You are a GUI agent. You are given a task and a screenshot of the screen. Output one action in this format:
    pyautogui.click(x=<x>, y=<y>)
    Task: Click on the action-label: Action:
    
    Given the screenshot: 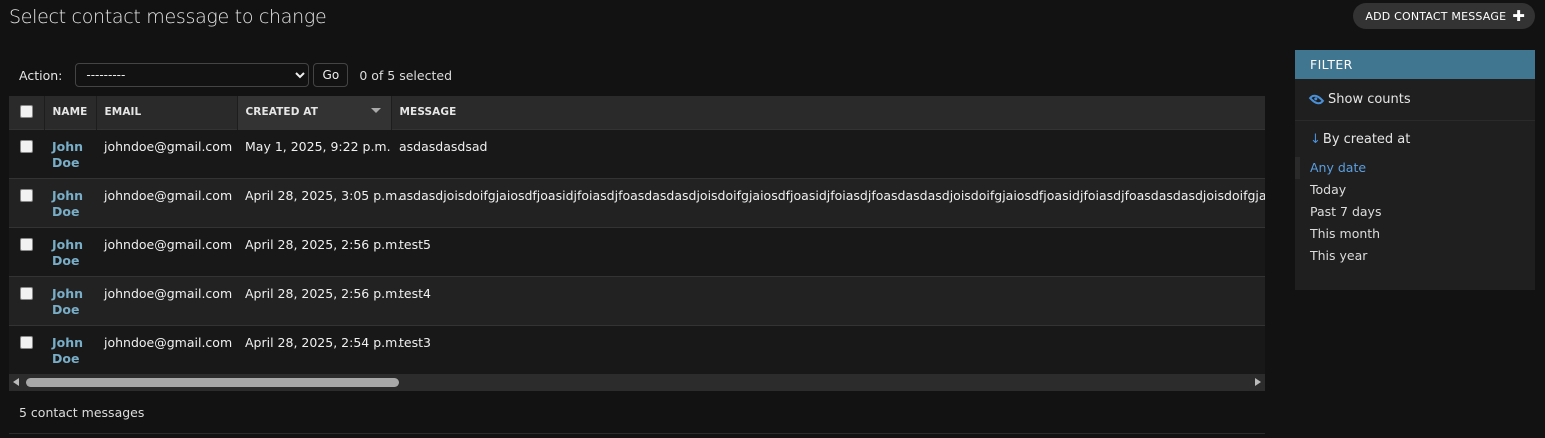 What is the action you would take?
    pyautogui.click(x=41, y=75)
    